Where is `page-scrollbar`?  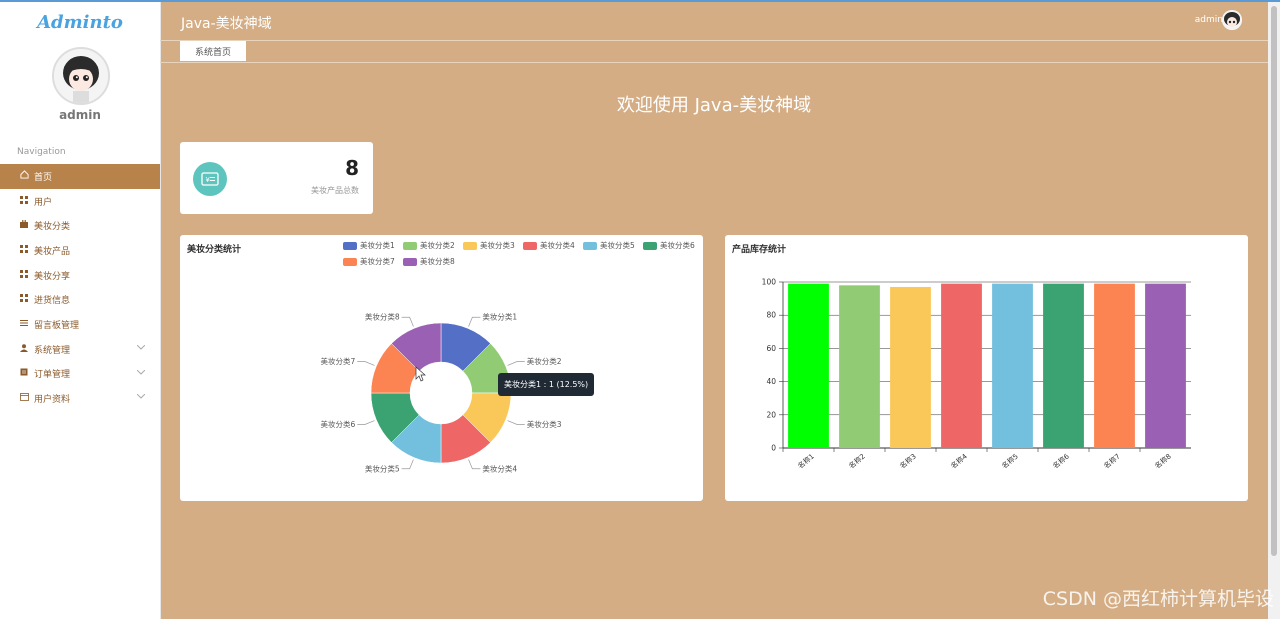 page-scrollbar is located at coordinates (1274, 310).